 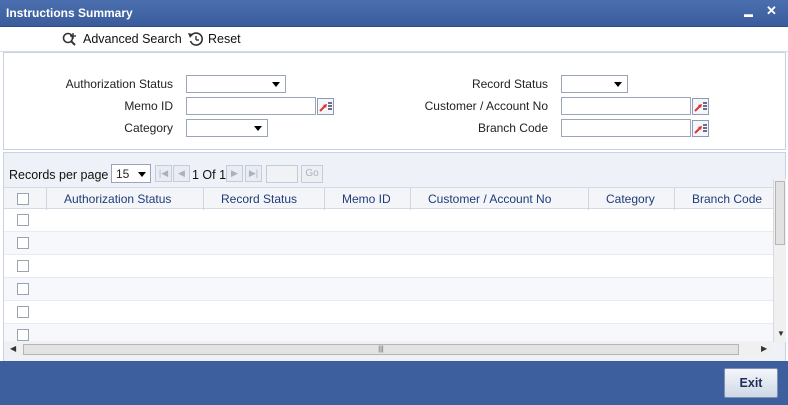 I want to click on category-select, so click(x=227, y=128).